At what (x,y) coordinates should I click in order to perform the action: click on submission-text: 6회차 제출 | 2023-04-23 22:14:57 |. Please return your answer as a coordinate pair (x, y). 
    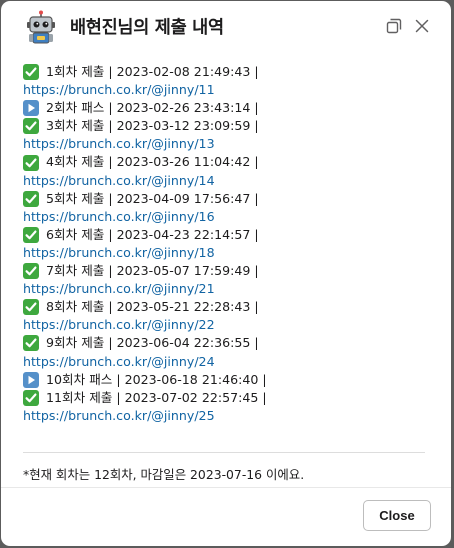
    Looking at the image, I should click on (152, 234).